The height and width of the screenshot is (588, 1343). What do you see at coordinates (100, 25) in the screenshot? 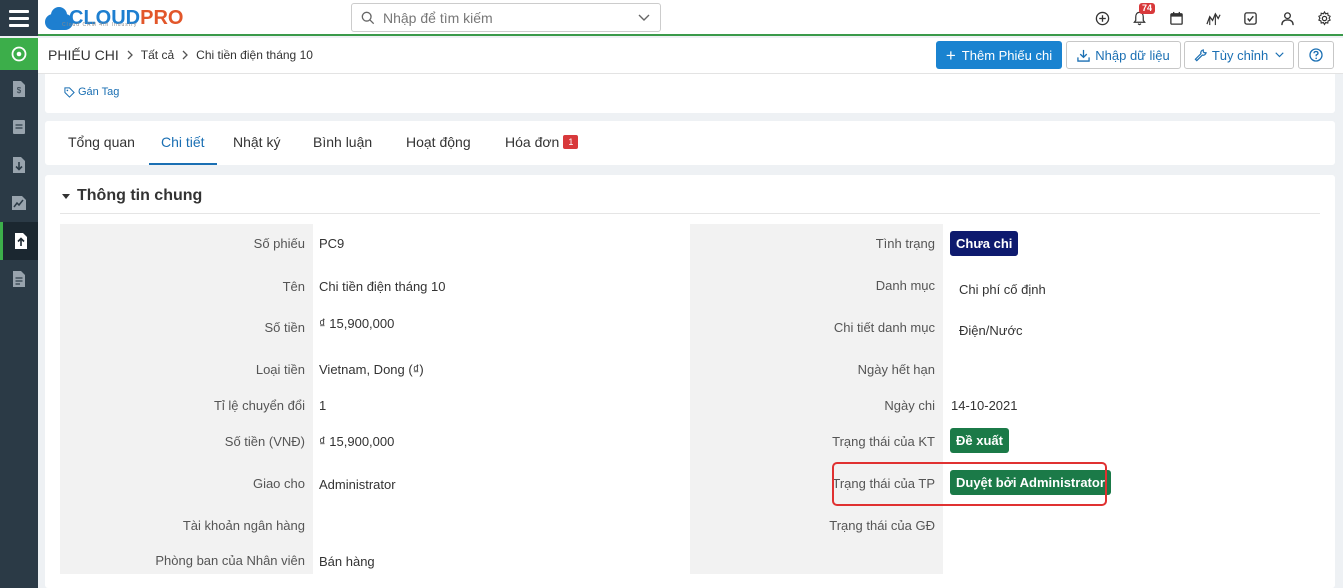
I see `logo-tagline: Cloud CRM 4th Industry` at bounding box center [100, 25].